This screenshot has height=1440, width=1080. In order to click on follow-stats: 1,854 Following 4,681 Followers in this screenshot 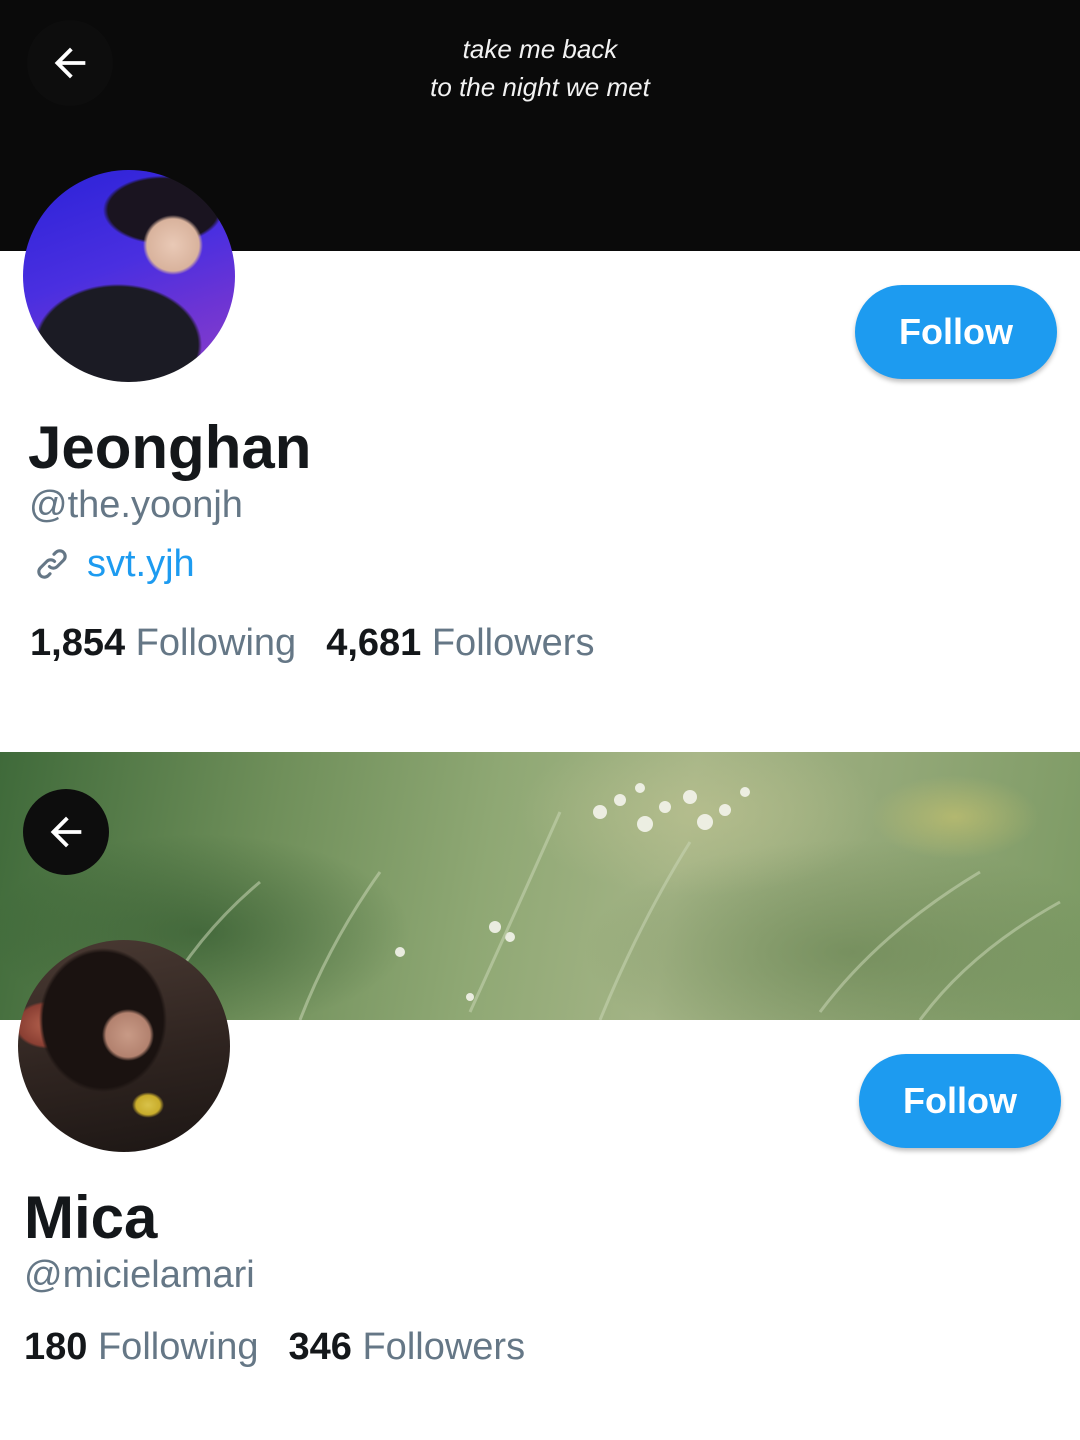, I will do `click(312, 643)`.